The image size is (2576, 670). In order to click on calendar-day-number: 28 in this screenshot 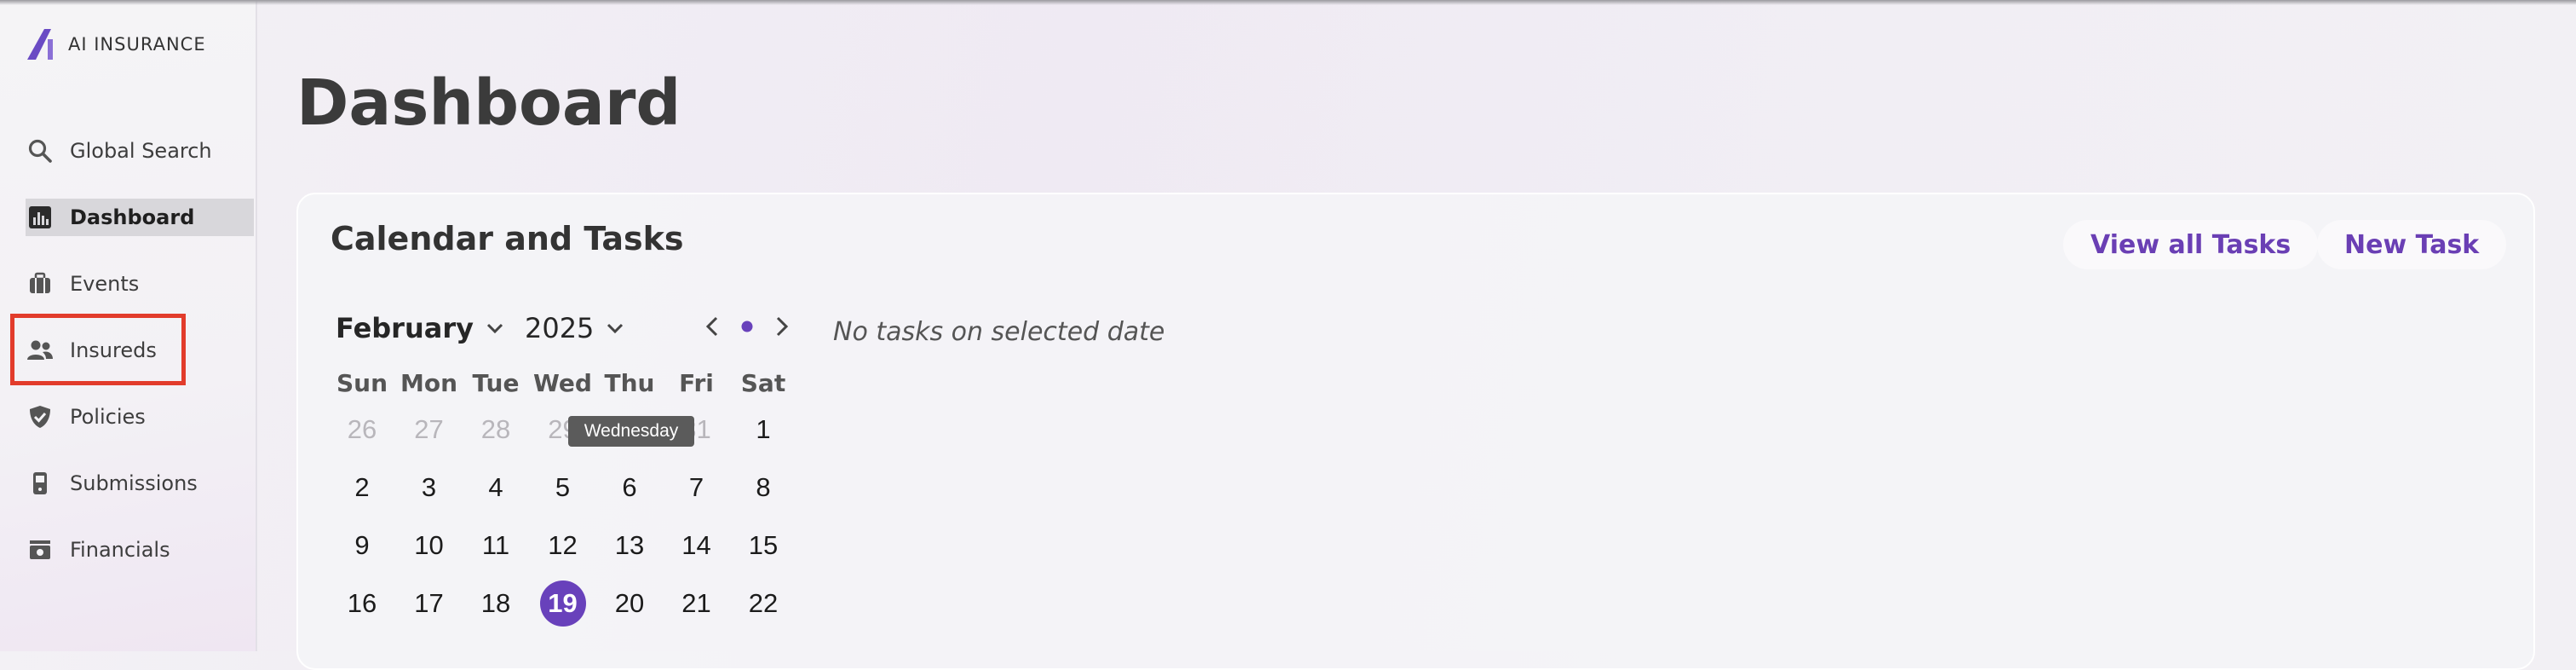, I will do `click(496, 429)`.